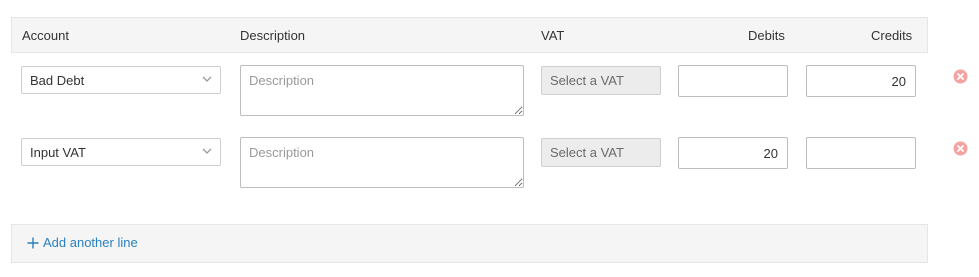  What do you see at coordinates (553, 35) in the screenshot?
I see `column-header-vat: VAT` at bounding box center [553, 35].